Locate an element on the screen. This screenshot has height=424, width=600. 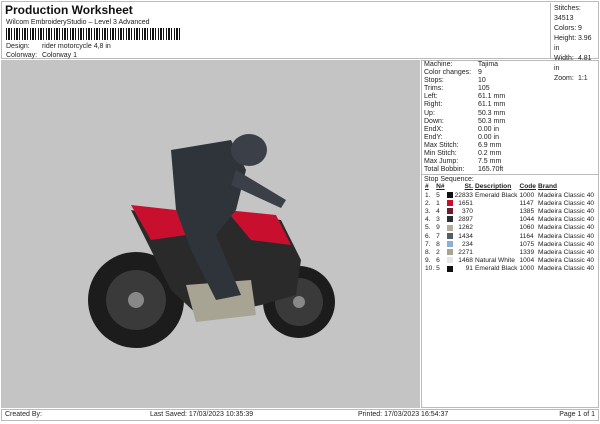
stitch-count: 91 is located at coordinates (469, 269).